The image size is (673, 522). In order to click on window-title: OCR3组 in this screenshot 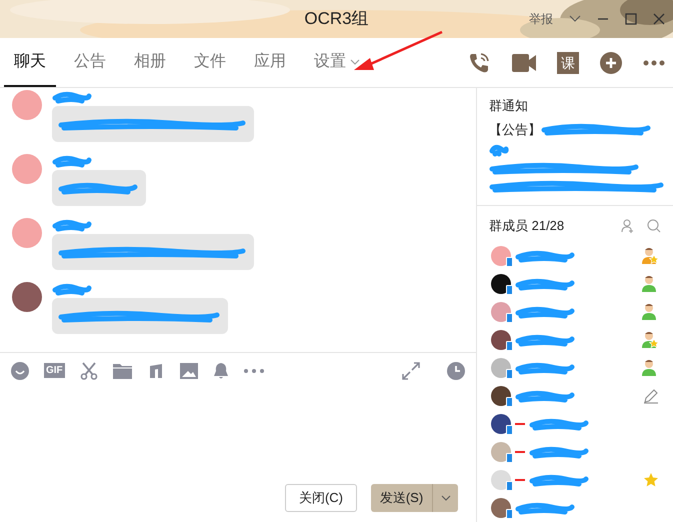, I will do `click(336, 19)`.